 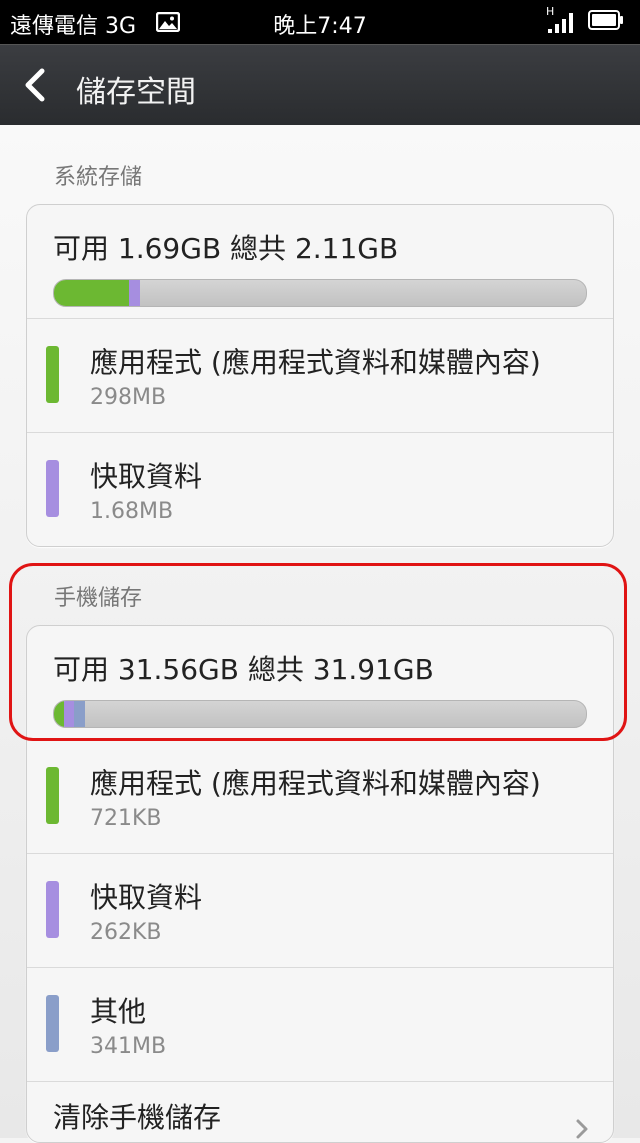 What do you see at coordinates (320, 489) in the screenshot?
I see `system-cache-row: 快取資料 1.68MB` at bounding box center [320, 489].